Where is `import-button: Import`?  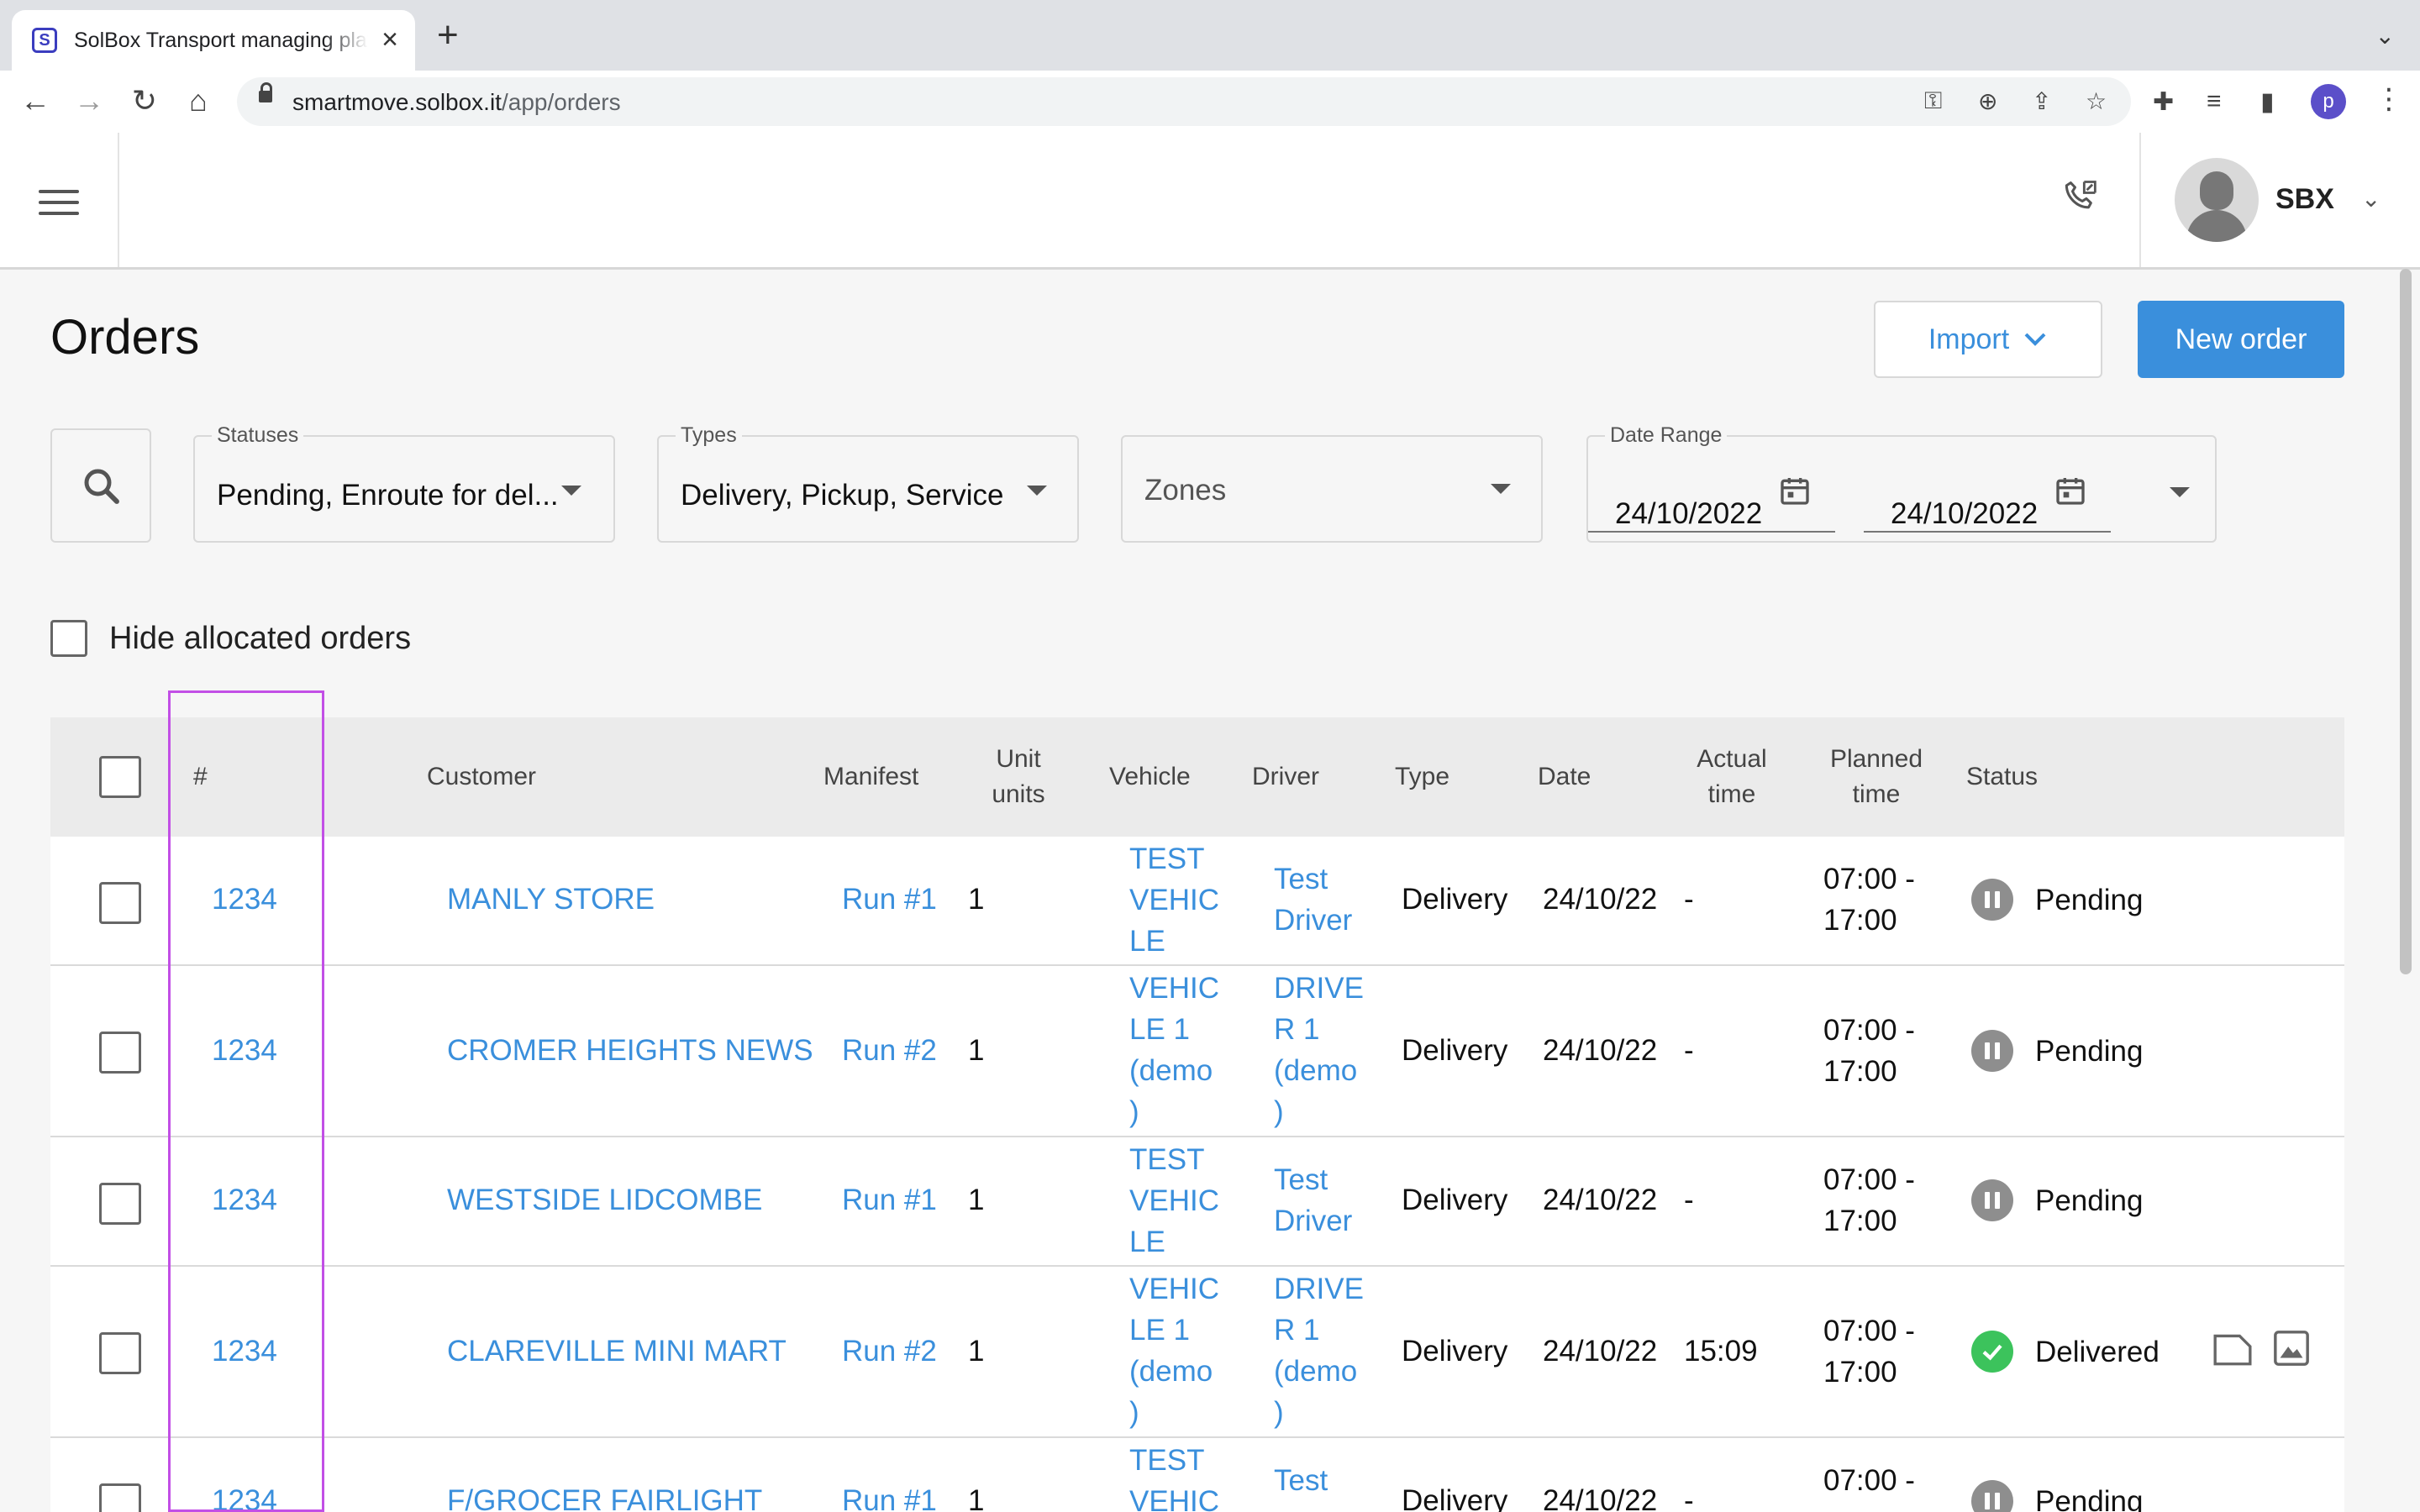 import-button: Import is located at coordinates (1988, 339).